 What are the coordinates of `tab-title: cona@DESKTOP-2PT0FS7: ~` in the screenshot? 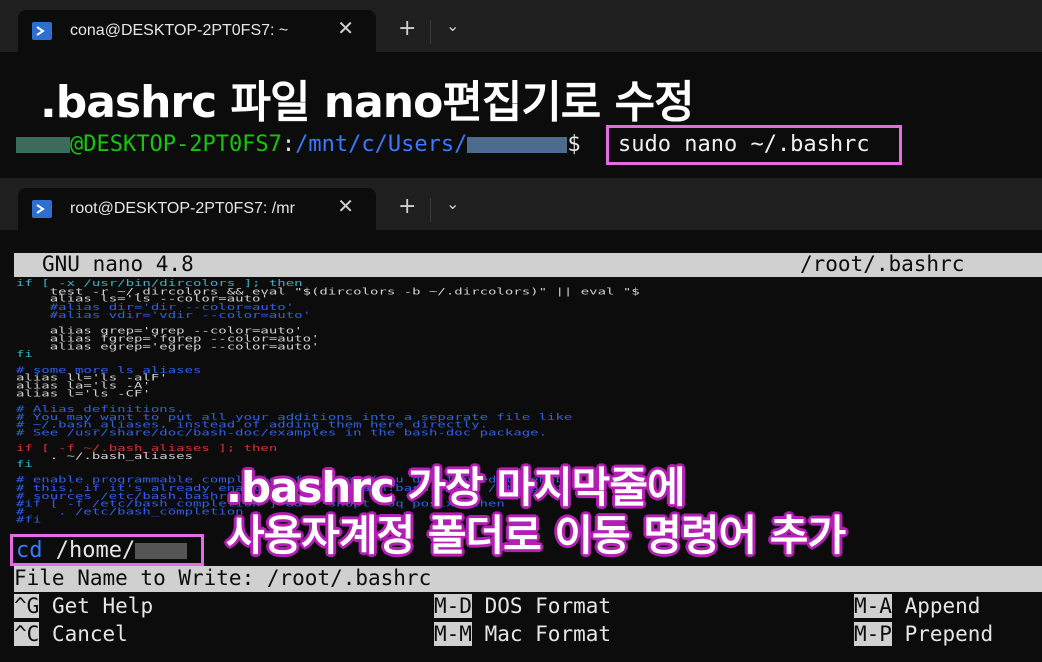 It's located at (179, 30).